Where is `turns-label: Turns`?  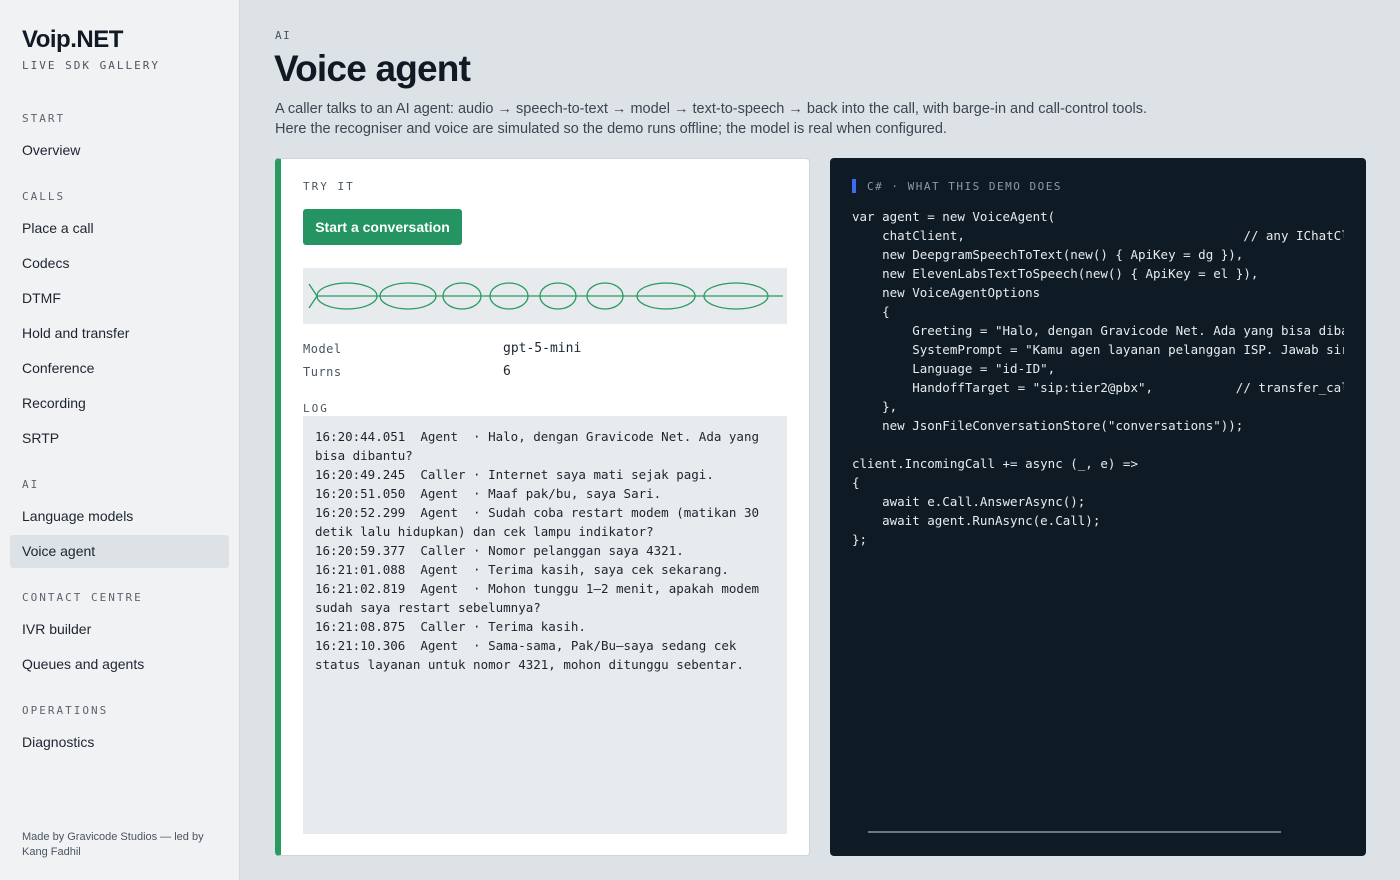
turns-label: Turns is located at coordinates (322, 372).